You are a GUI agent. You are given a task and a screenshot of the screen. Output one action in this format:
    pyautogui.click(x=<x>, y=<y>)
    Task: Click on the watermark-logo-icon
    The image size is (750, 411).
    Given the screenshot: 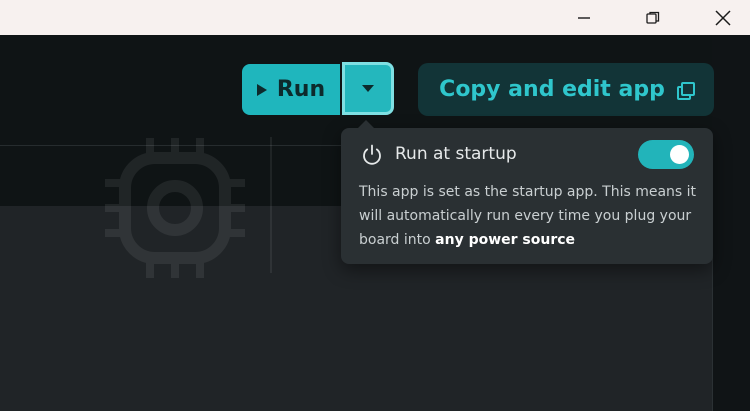 What is the action you would take?
    pyautogui.click(x=175, y=208)
    